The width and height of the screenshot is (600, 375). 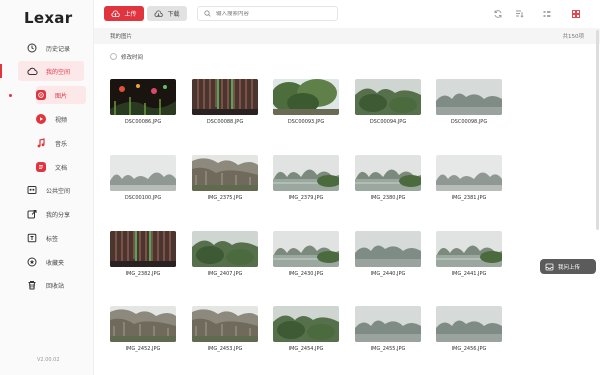 I want to click on photo-filename: IMG_2430.JPG, so click(x=306, y=274).